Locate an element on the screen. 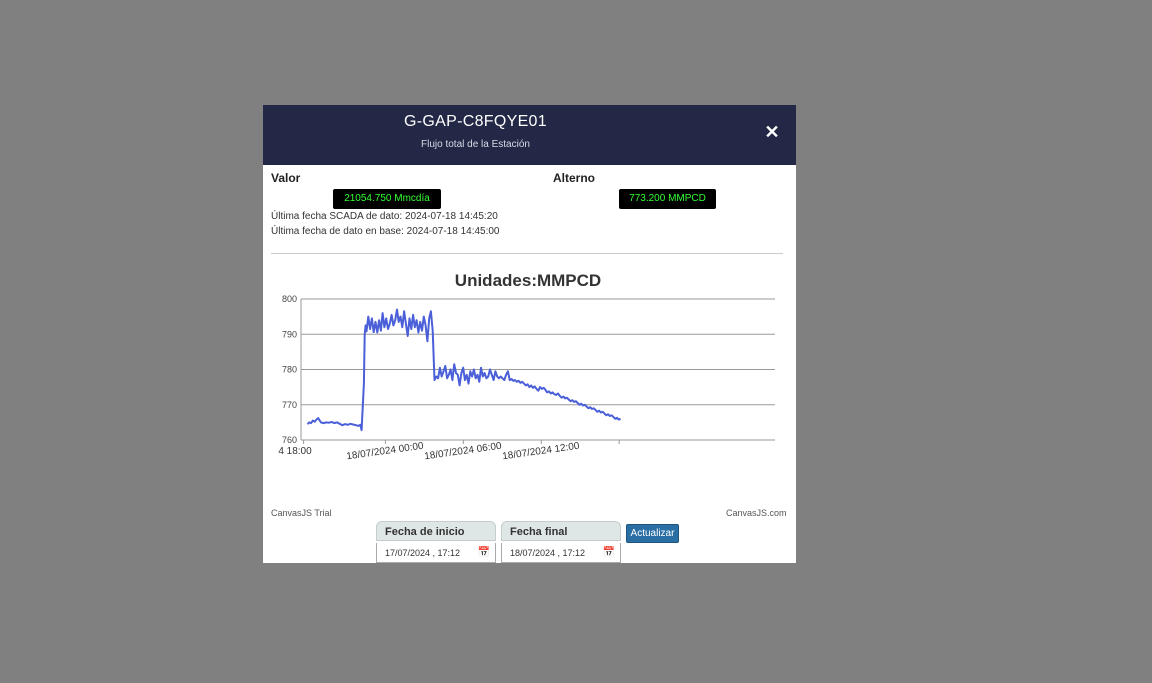 Image resolution: width=1152 pixels, height=683 pixels. x-tick-label: 4 18:00 is located at coordinates (295, 451).